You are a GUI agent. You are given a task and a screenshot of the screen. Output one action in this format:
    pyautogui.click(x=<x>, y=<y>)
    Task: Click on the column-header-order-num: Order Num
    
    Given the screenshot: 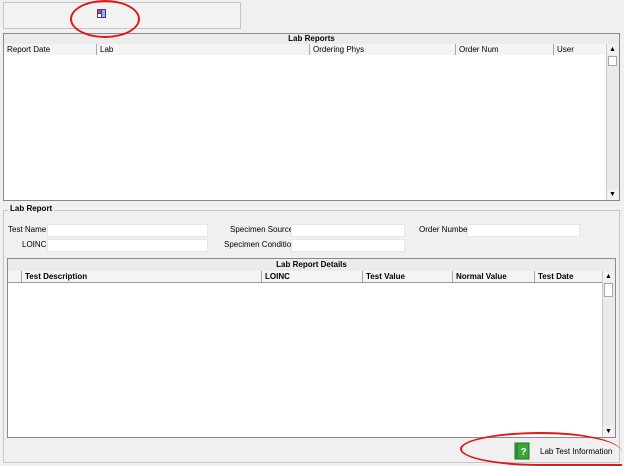 What is the action you would take?
    pyautogui.click(x=505, y=49)
    